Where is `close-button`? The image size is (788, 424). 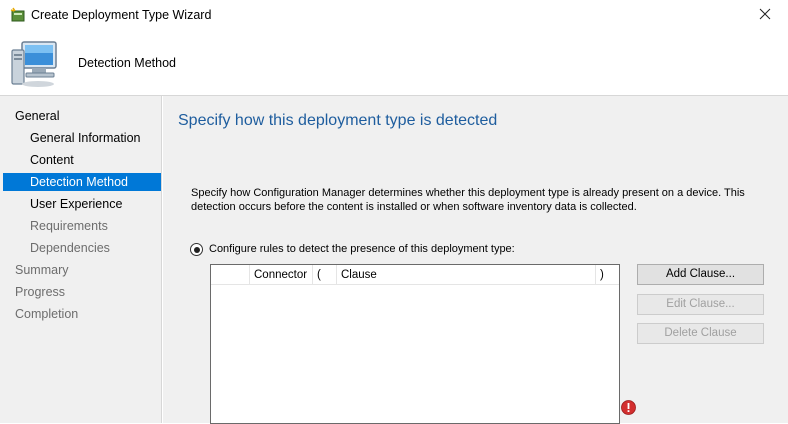
close-button is located at coordinates (765, 15).